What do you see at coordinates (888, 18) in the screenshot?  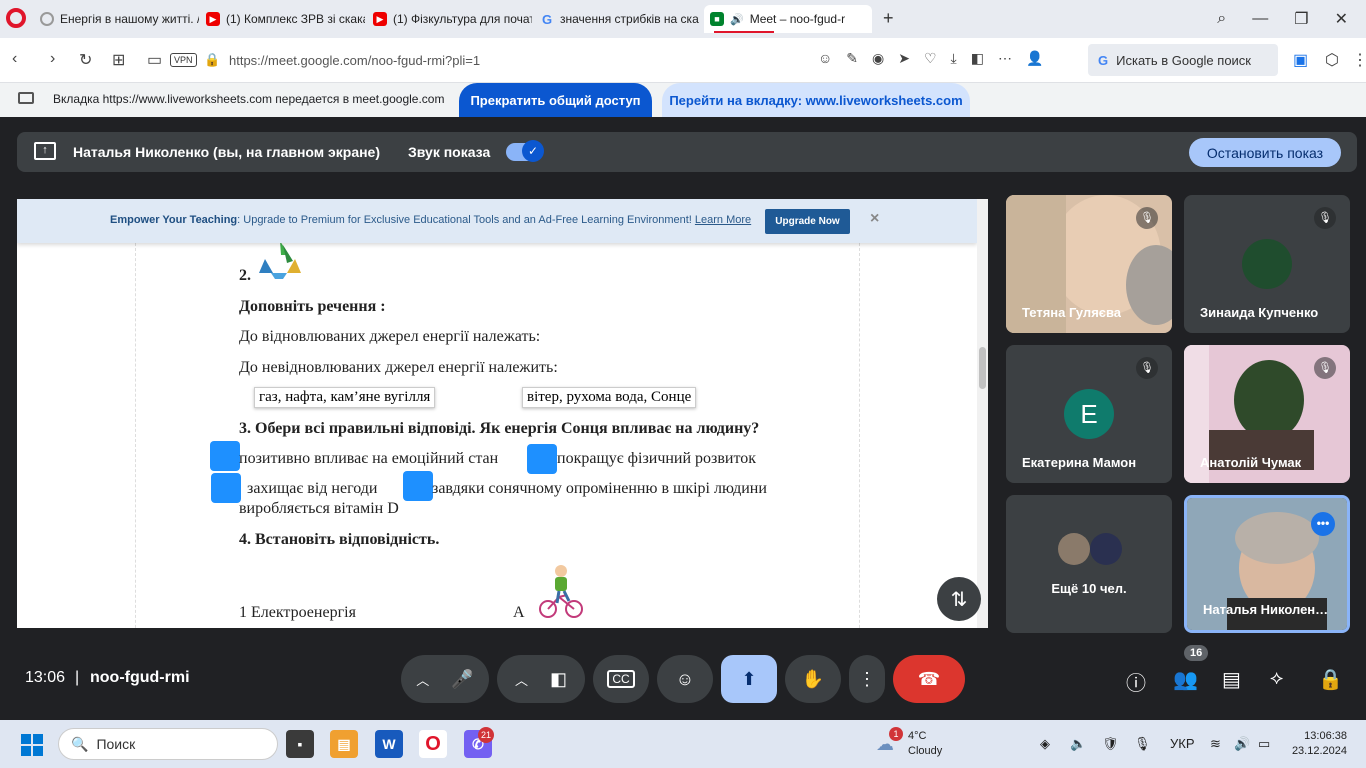 I see `new-tab-button: +` at bounding box center [888, 18].